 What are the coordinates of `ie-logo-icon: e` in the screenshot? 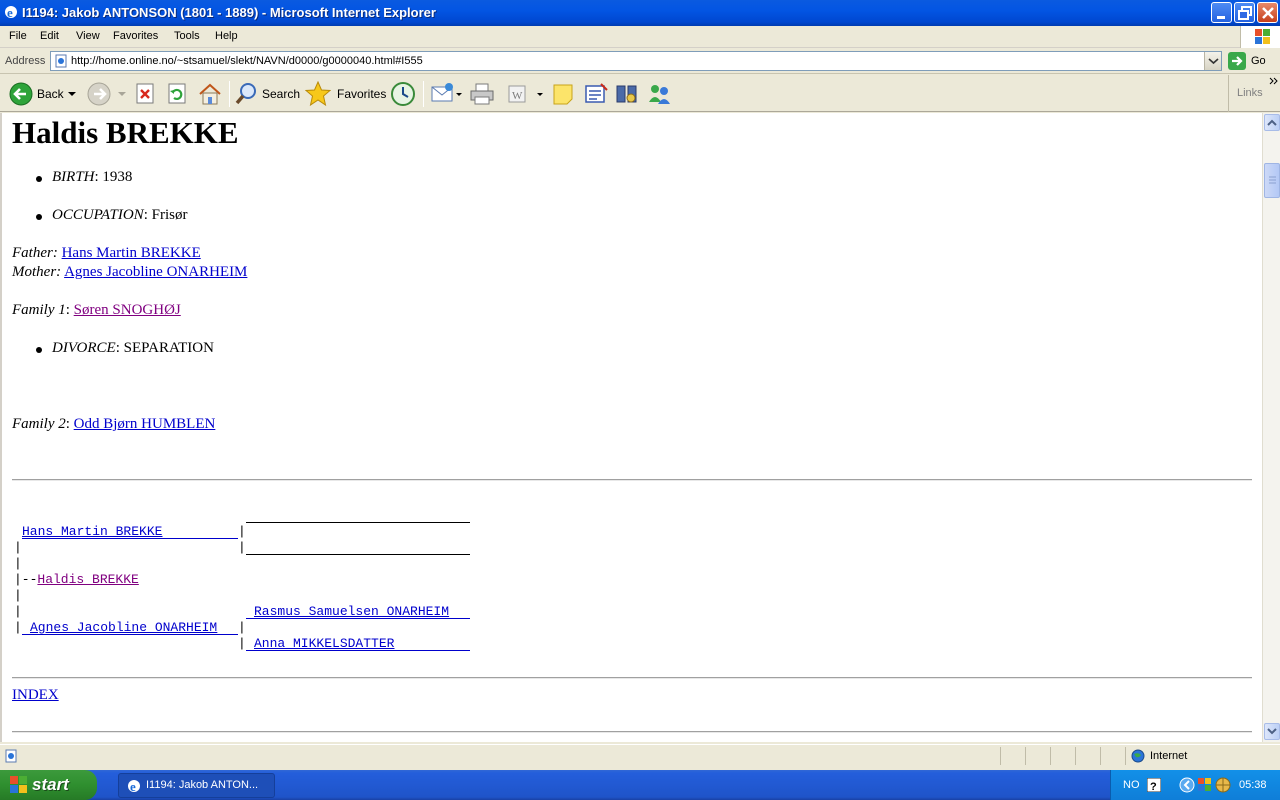 It's located at (11, 12).